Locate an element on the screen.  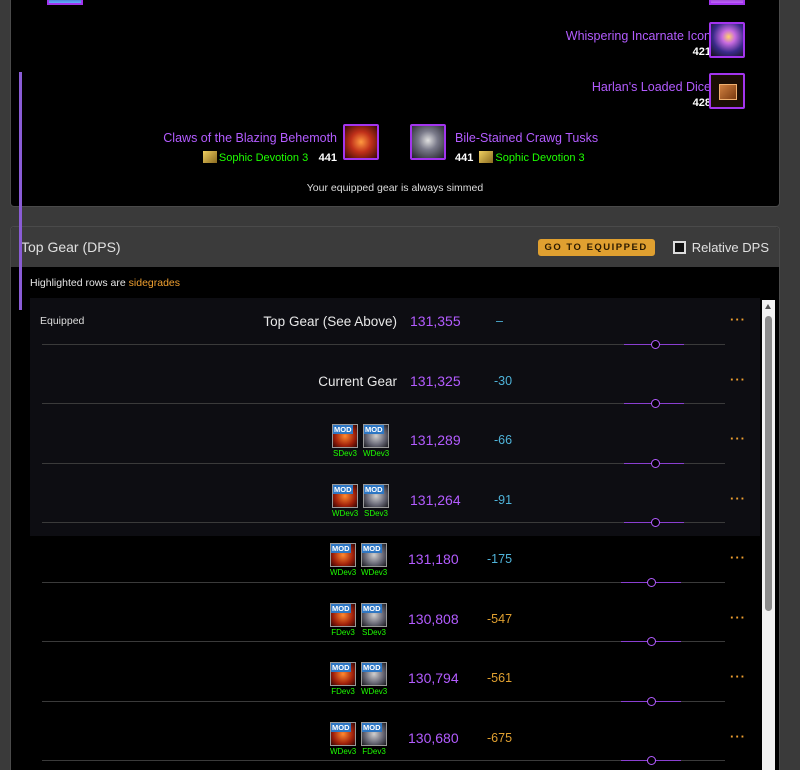
partial-icon-left is located at coordinates (65, 2).